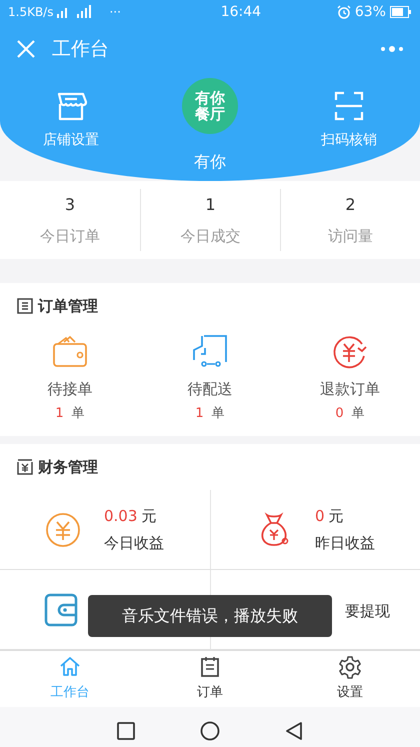 This screenshot has width=420, height=747. What do you see at coordinates (350, 352) in the screenshot?
I see `refund-icon` at bounding box center [350, 352].